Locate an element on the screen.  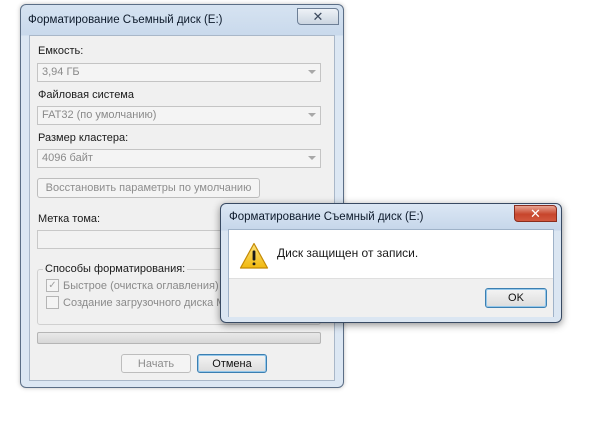
checkbox-empty-icon is located at coordinates (52, 302).